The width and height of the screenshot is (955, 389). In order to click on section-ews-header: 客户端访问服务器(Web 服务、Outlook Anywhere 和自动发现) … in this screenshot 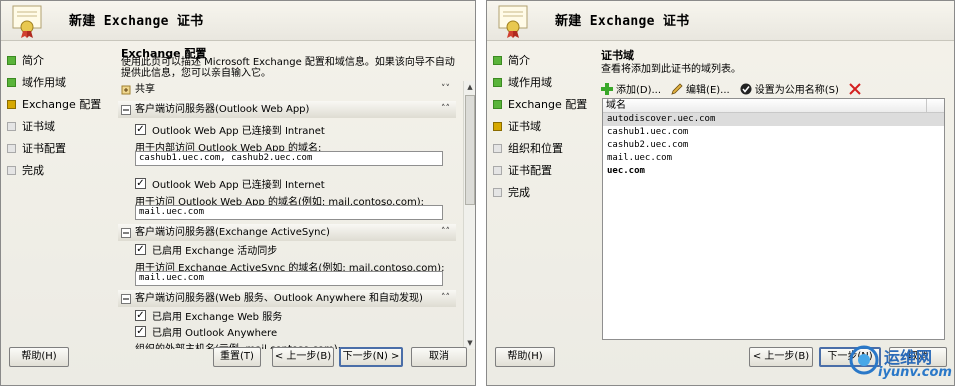, I will do `click(287, 298)`.